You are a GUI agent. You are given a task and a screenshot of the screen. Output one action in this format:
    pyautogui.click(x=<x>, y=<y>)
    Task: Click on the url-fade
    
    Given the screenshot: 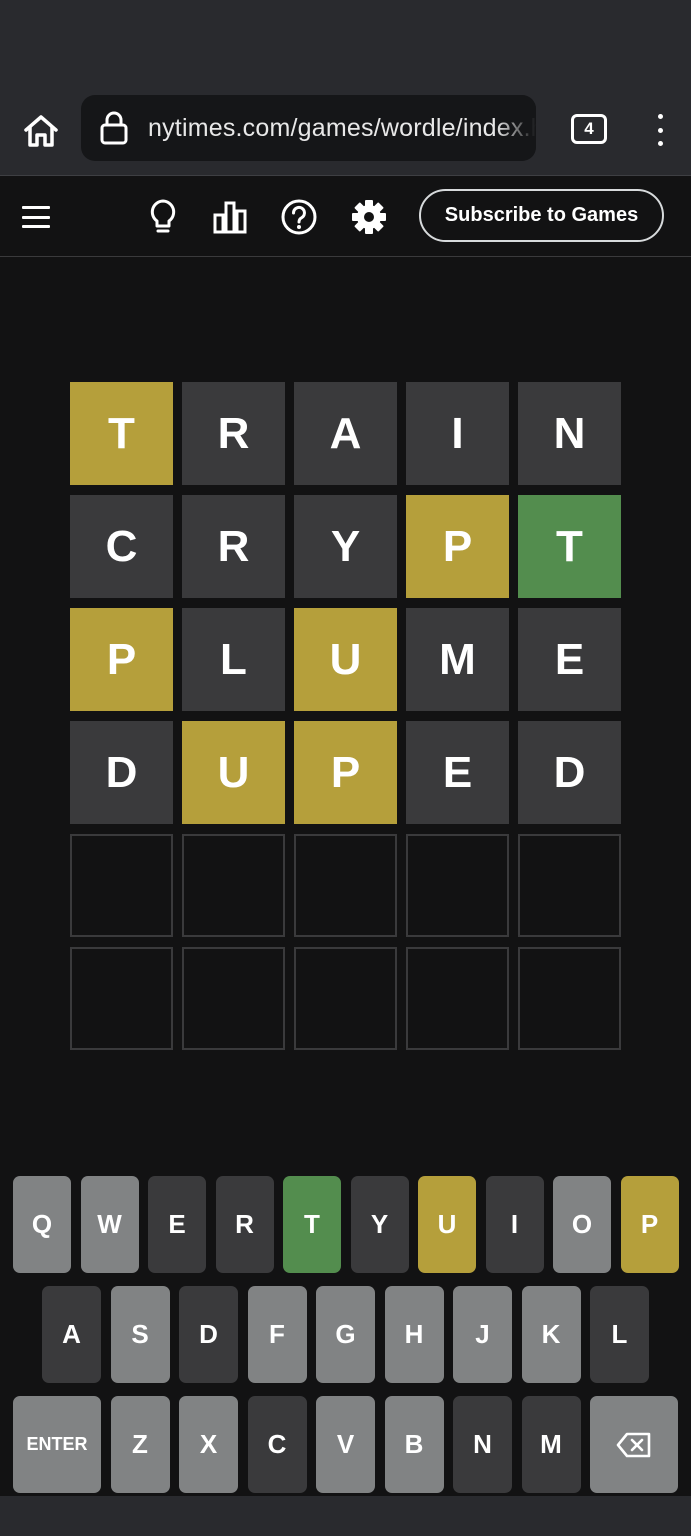 What is the action you would take?
    pyautogui.click(x=516, y=128)
    